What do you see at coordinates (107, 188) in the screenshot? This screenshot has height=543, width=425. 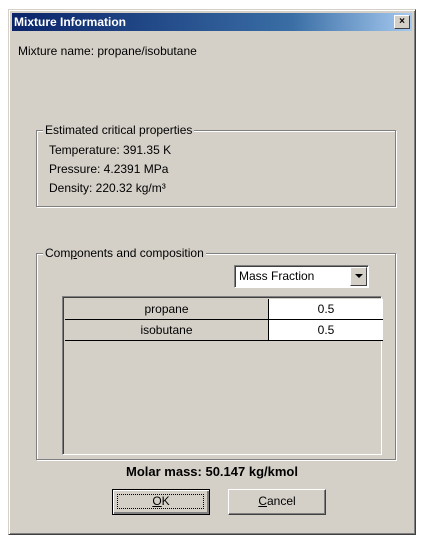 I see `critical-density: Density: 220.32 kg/m³` at bounding box center [107, 188].